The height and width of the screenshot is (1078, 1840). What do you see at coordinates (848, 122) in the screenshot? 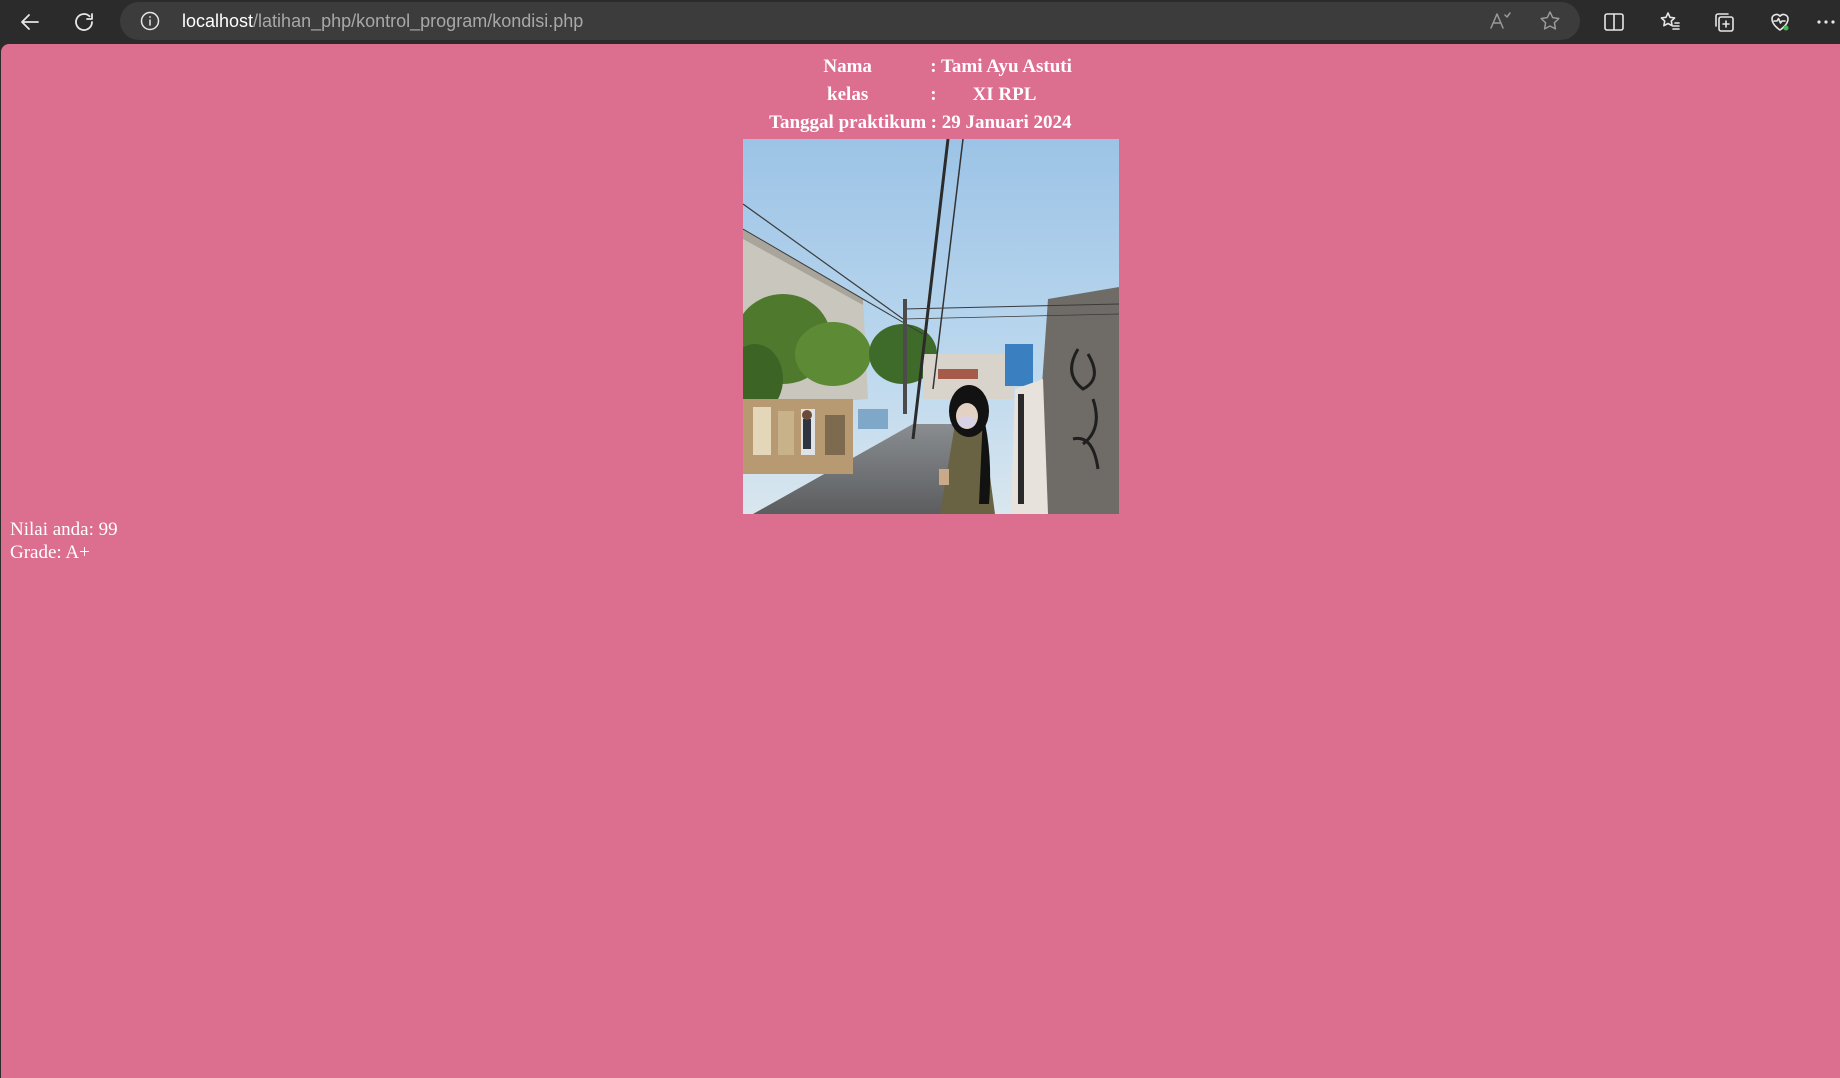
I see `identity-label: Tanggal praktikum` at bounding box center [848, 122].